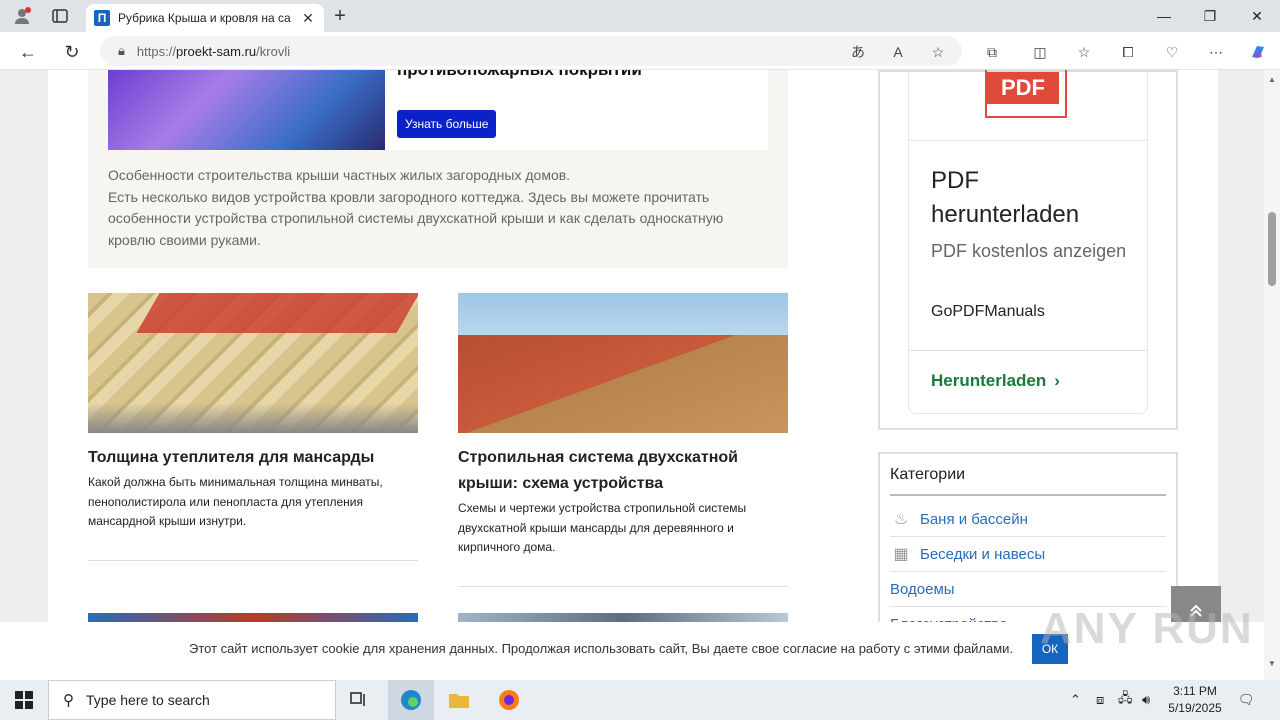 The image size is (1280, 720). What do you see at coordinates (1172, 52) in the screenshot?
I see `performance-icon: ♡` at bounding box center [1172, 52].